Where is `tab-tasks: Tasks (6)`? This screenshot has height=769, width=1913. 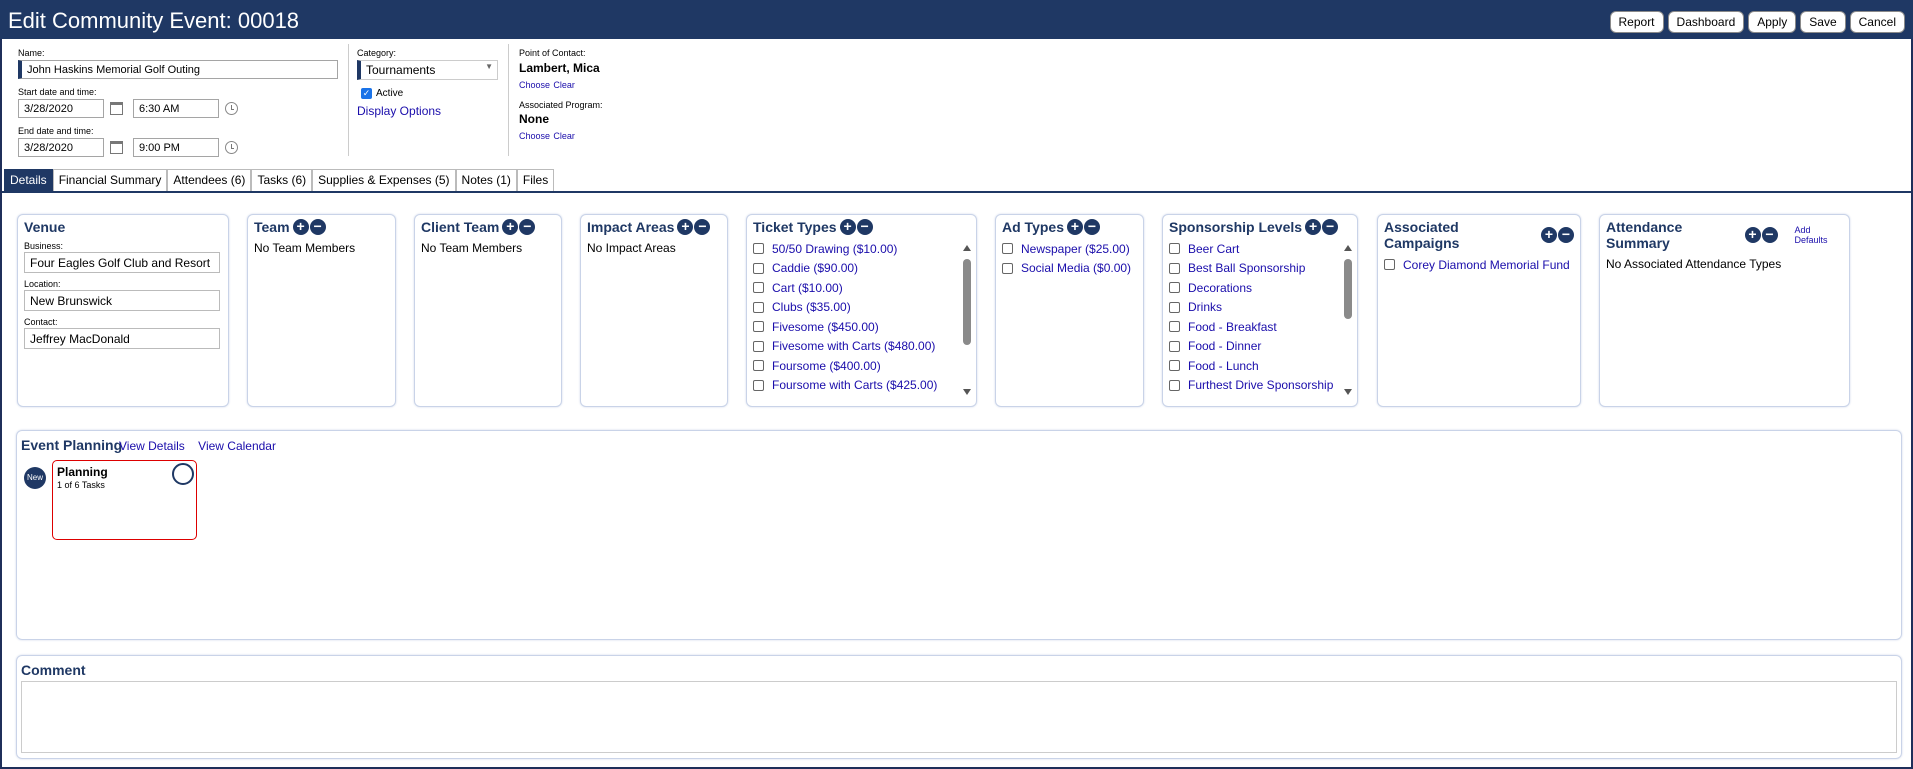 tab-tasks: Tasks (6) is located at coordinates (282, 180).